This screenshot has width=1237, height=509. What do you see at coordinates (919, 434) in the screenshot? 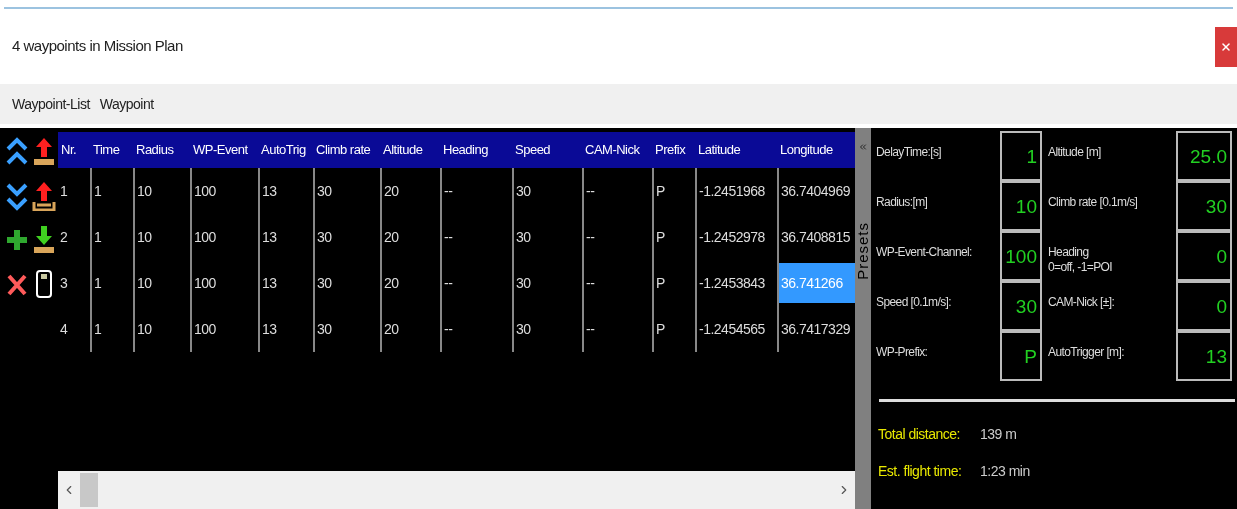
I see `summary-label: Total distance:` at bounding box center [919, 434].